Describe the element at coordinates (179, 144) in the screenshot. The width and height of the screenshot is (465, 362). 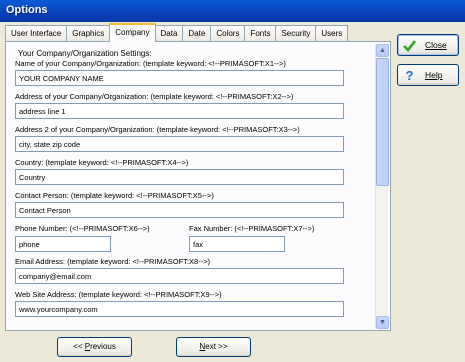
I see `address2-field: city, state zip code` at that location.